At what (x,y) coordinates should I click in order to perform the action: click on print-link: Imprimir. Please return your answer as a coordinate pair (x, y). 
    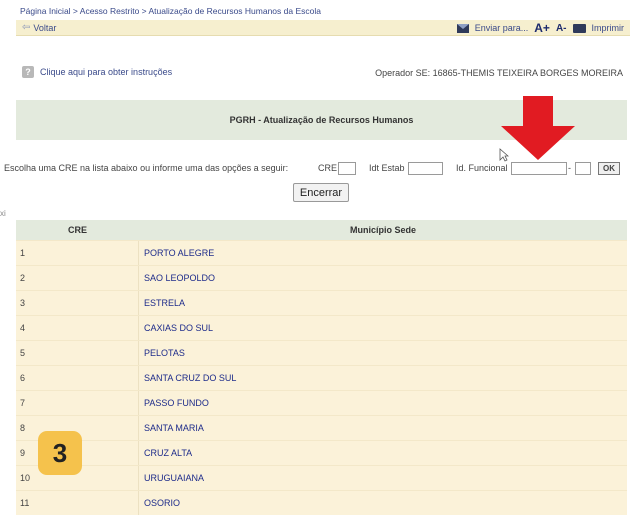
    Looking at the image, I should click on (608, 28).